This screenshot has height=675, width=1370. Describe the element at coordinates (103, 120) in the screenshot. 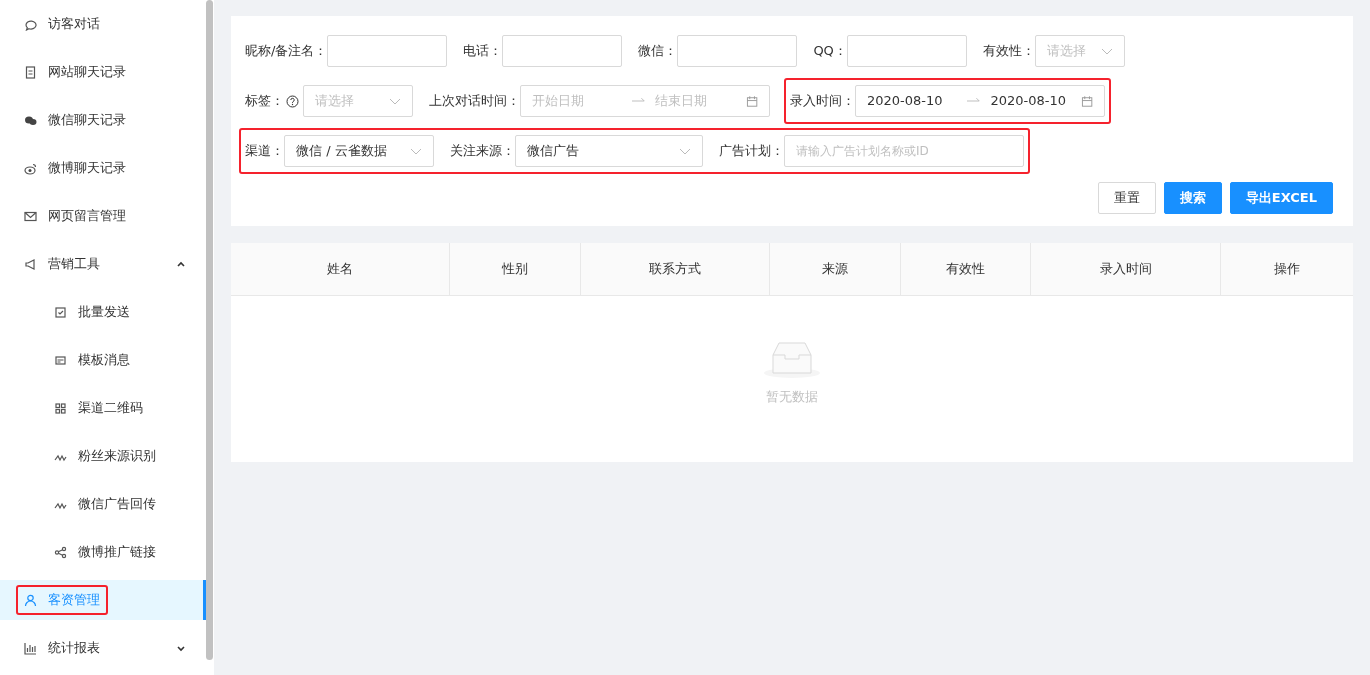

I see `sidebar-item: 微信聊天记录` at that location.